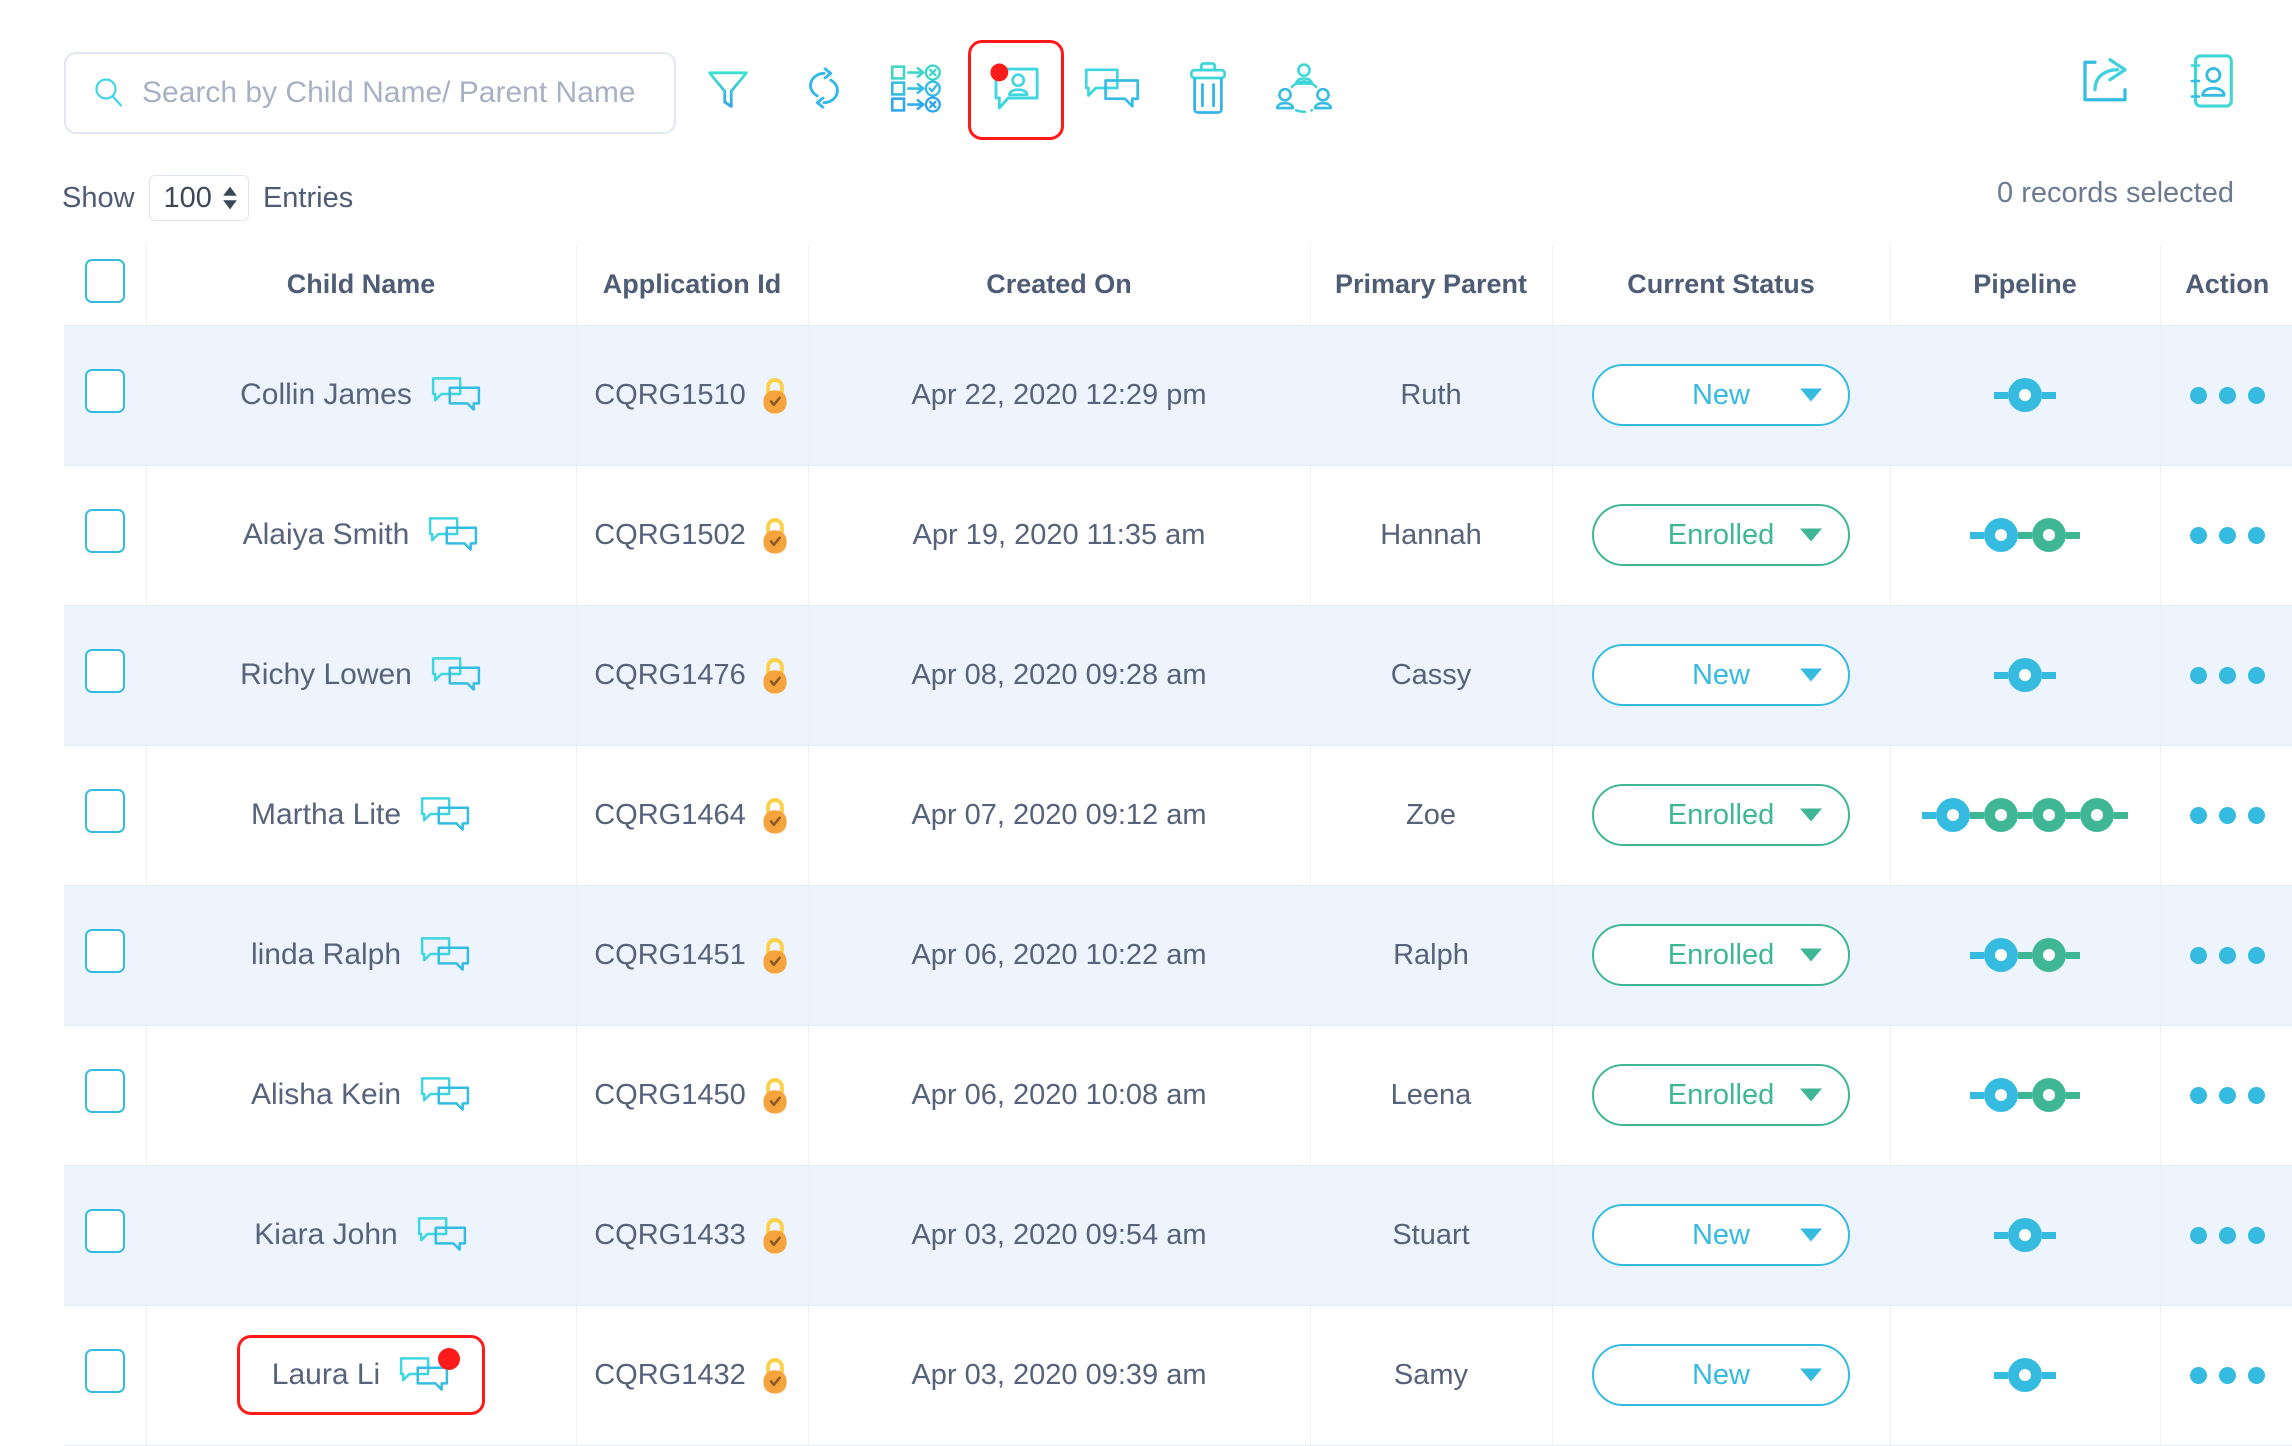 The image size is (2292, 1446). I want to click on column-header-created-on: Created On, so click(1059, 285).